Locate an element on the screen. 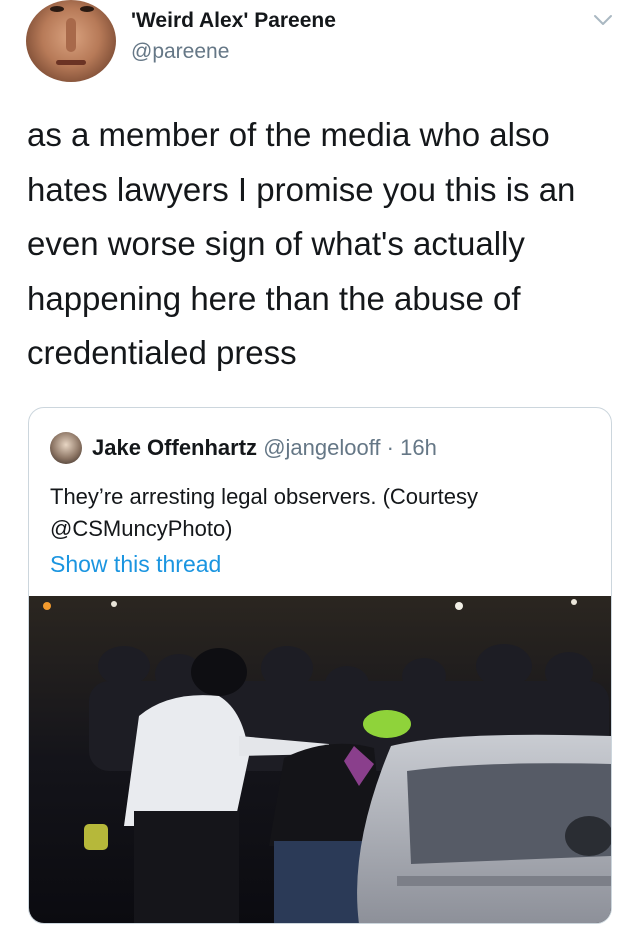 Image resolution: width=640 pixels, height=927 pixels. quoted-tweet-time: 16h is located at coordinates (418, 447).